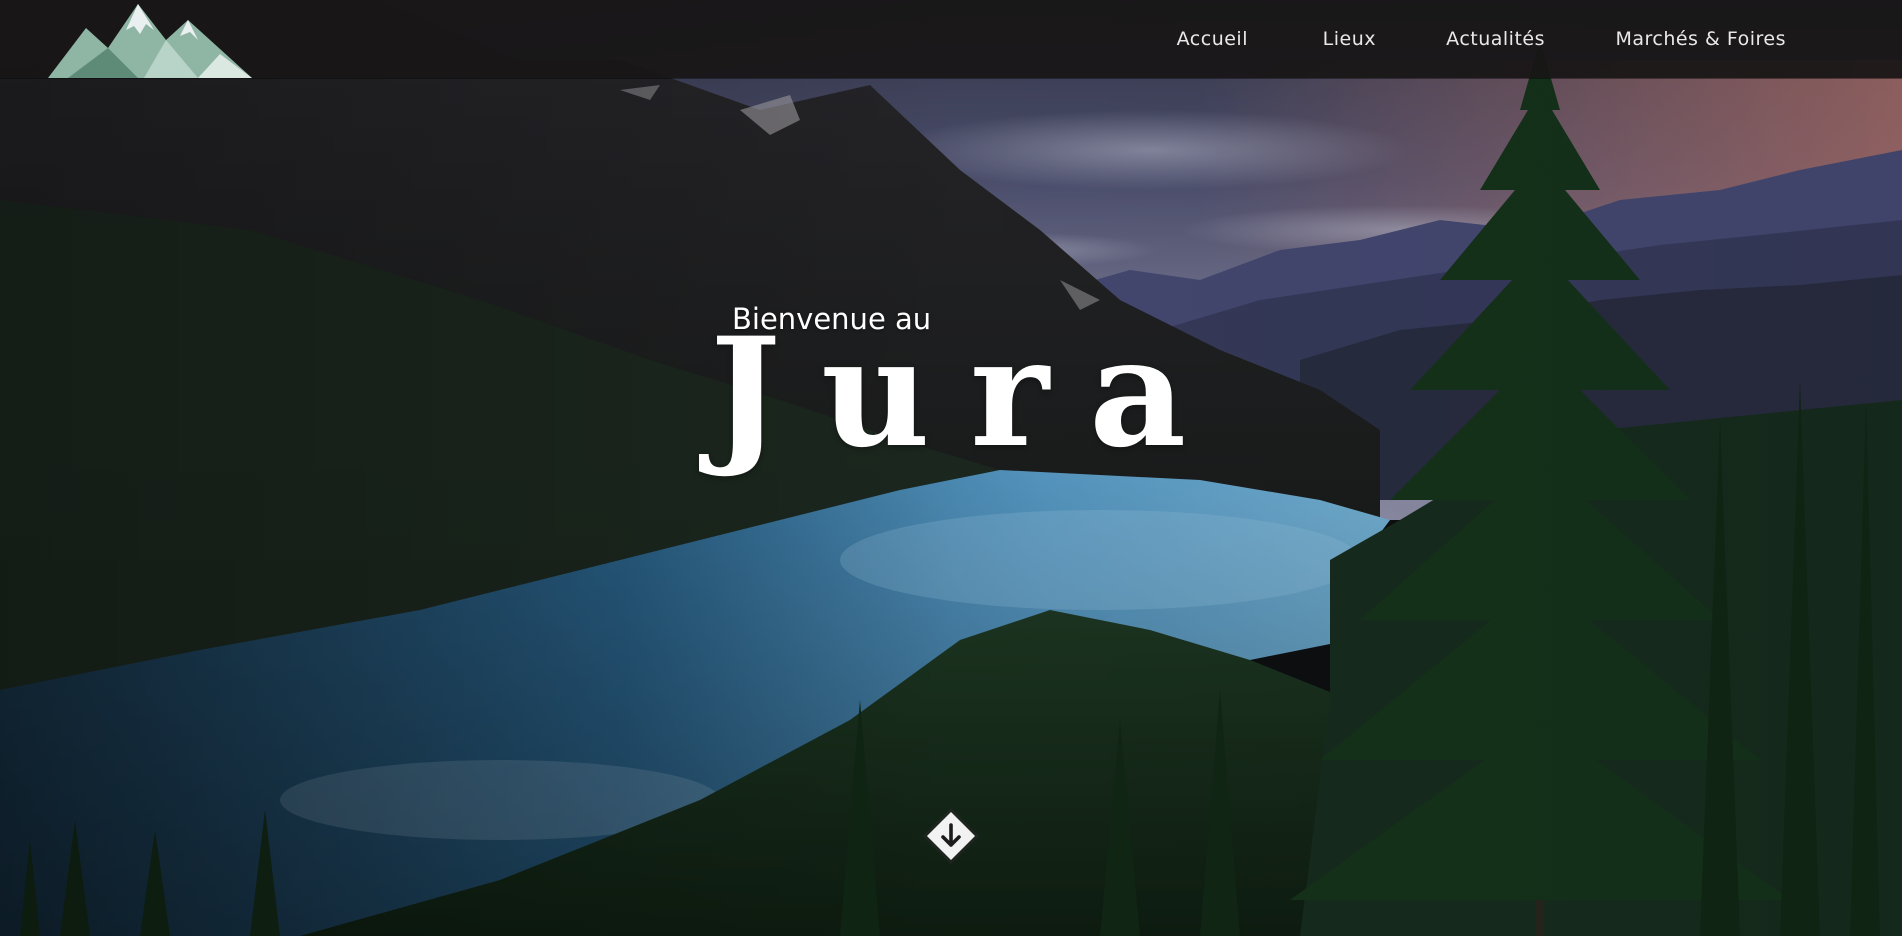  I want to click on nav-link-accueil: Accueil, so click(1212, 39).